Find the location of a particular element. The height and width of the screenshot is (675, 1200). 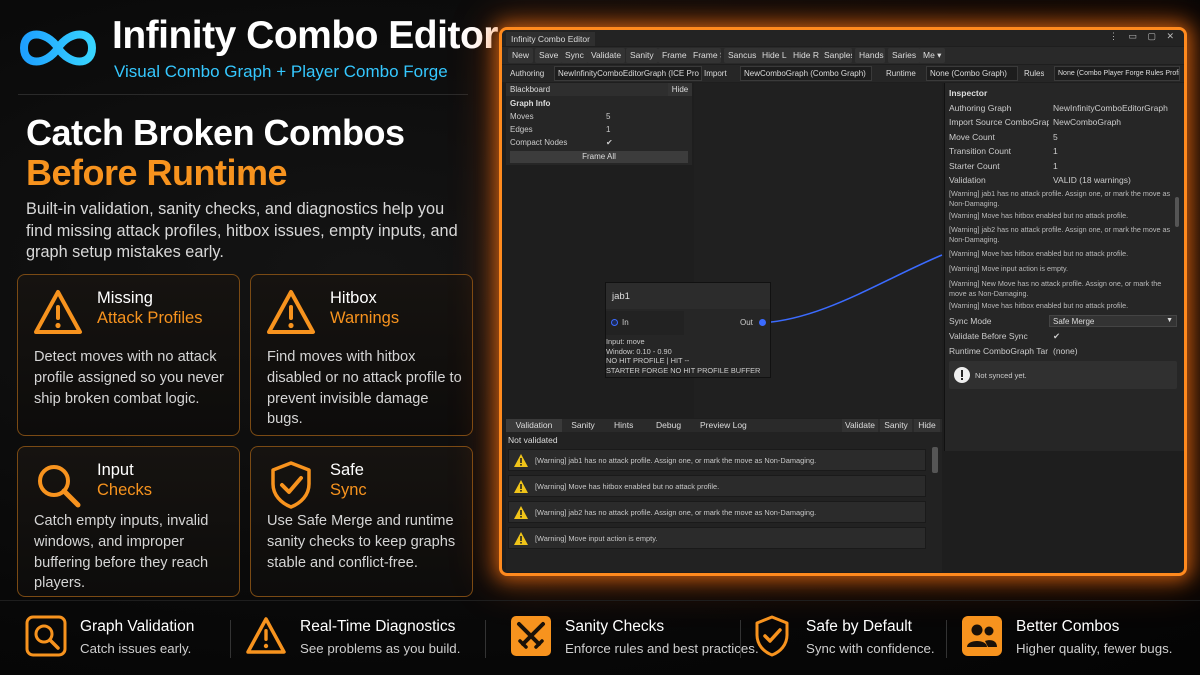

validation-label: Validation is located at coordinates (967, 180).